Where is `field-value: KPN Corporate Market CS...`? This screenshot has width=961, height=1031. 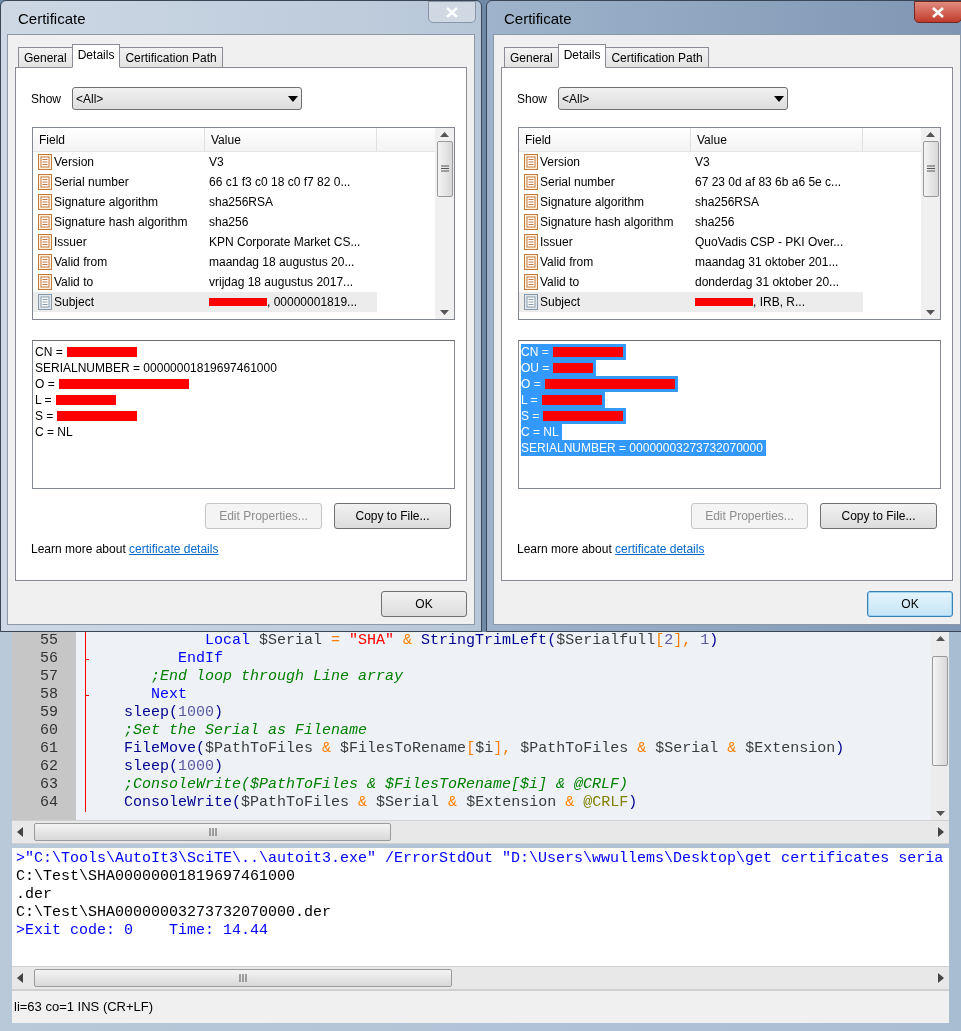
field-value: KPN Corporate Market CS... is located at coordinates (285, 242).